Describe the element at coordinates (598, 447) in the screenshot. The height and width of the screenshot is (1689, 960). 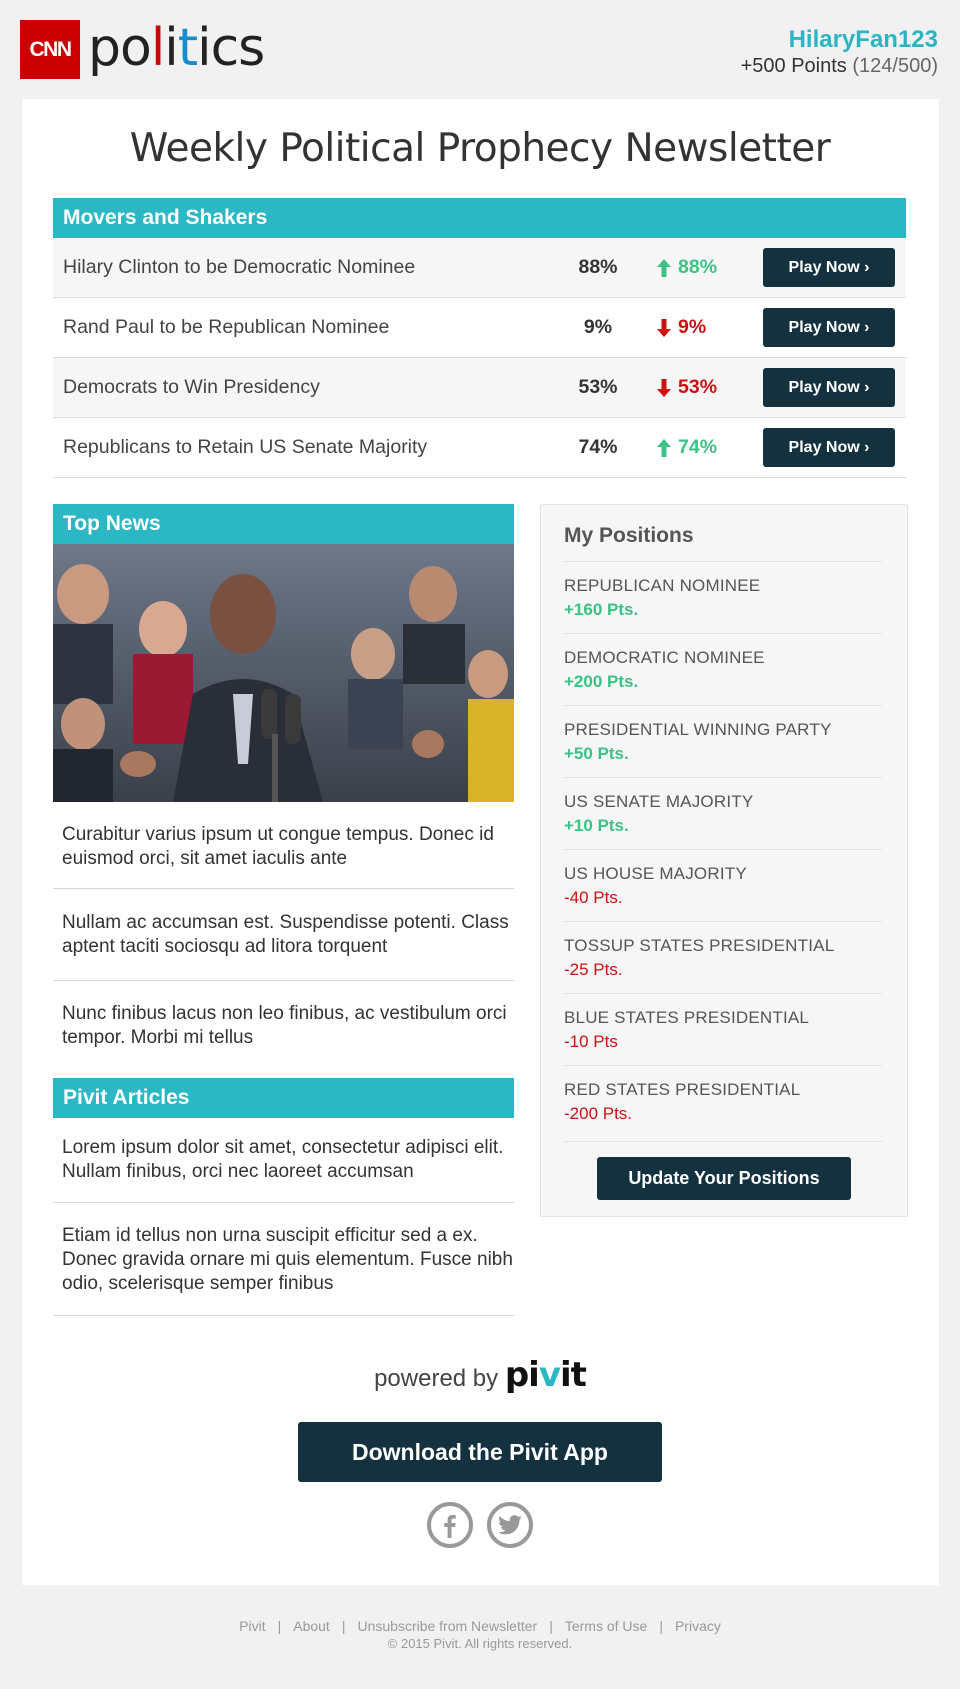
I see `mover-percent: 74%` at that location.